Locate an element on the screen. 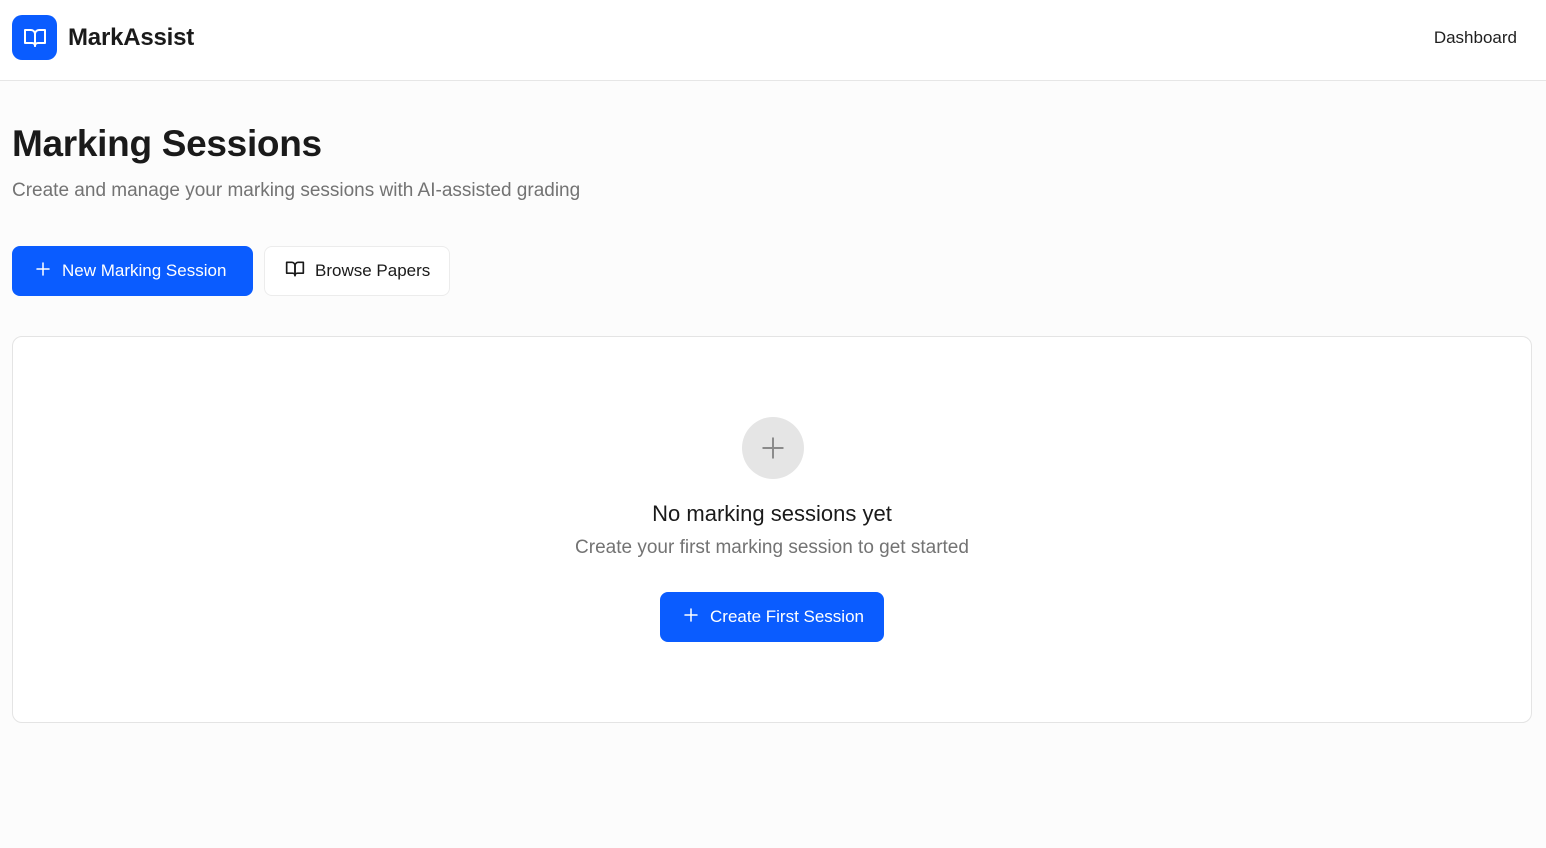 The height and width of the screenshot is (848, 1546). browse-papers-button: Browse Papers is located at coordinates (357, 271).